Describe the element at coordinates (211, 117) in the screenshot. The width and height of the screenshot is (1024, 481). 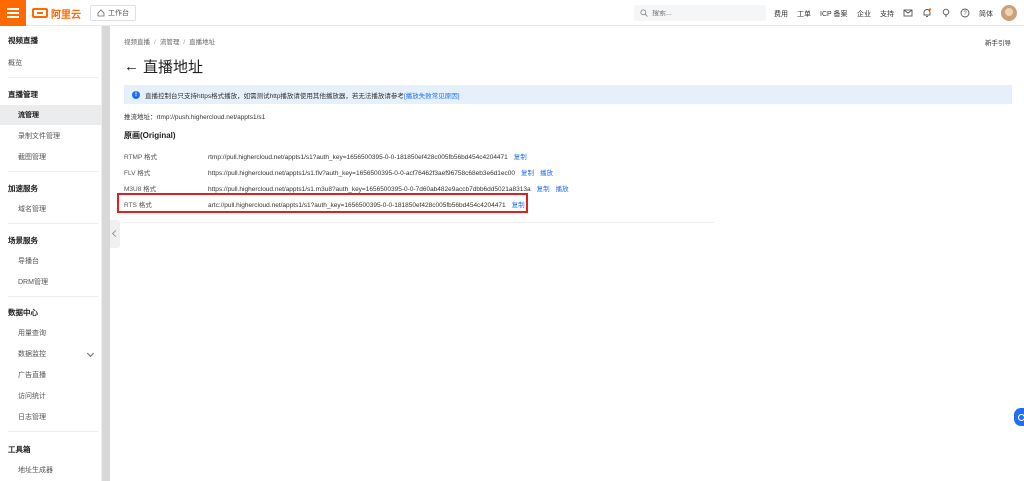
I see `push-address-value: rtmp://push.highercloud.net/appts1/s1` at that location.